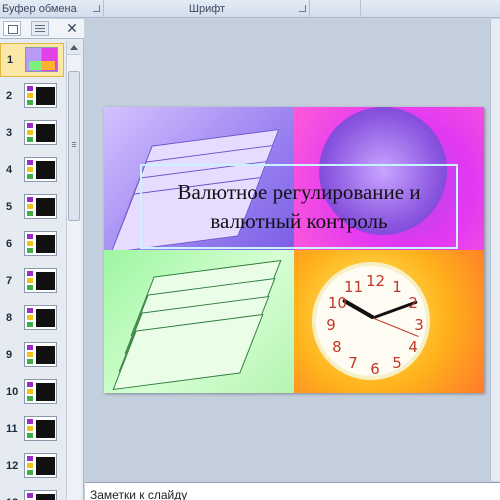  I want to click on slide-thumbnail-row: 3, so click(32, 134).